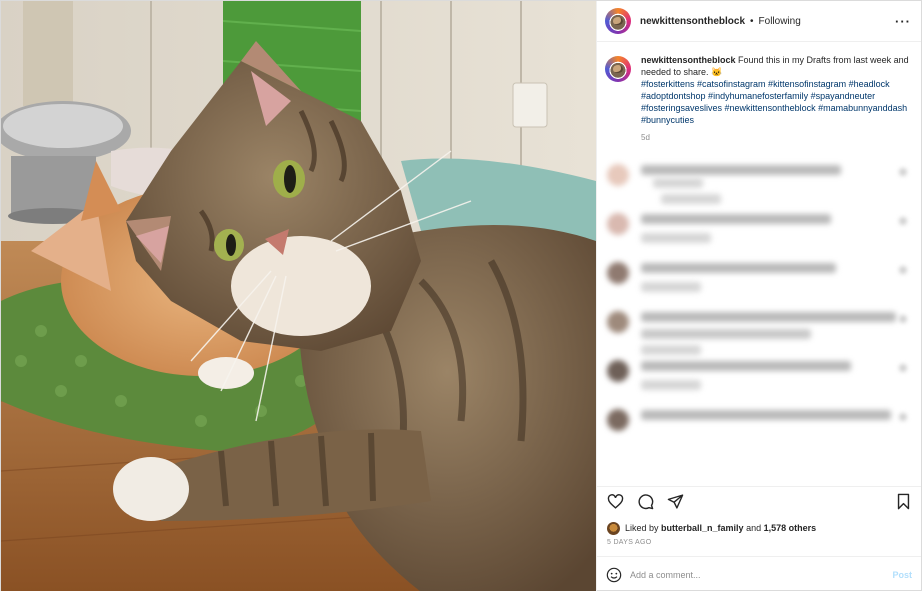 The height and width of the screenshot is (591, 922). What do you see at coordinates (688, 60) in the screenshot?
I see `caption-username: newkittensontheblock` at bounding box center [688, 60].